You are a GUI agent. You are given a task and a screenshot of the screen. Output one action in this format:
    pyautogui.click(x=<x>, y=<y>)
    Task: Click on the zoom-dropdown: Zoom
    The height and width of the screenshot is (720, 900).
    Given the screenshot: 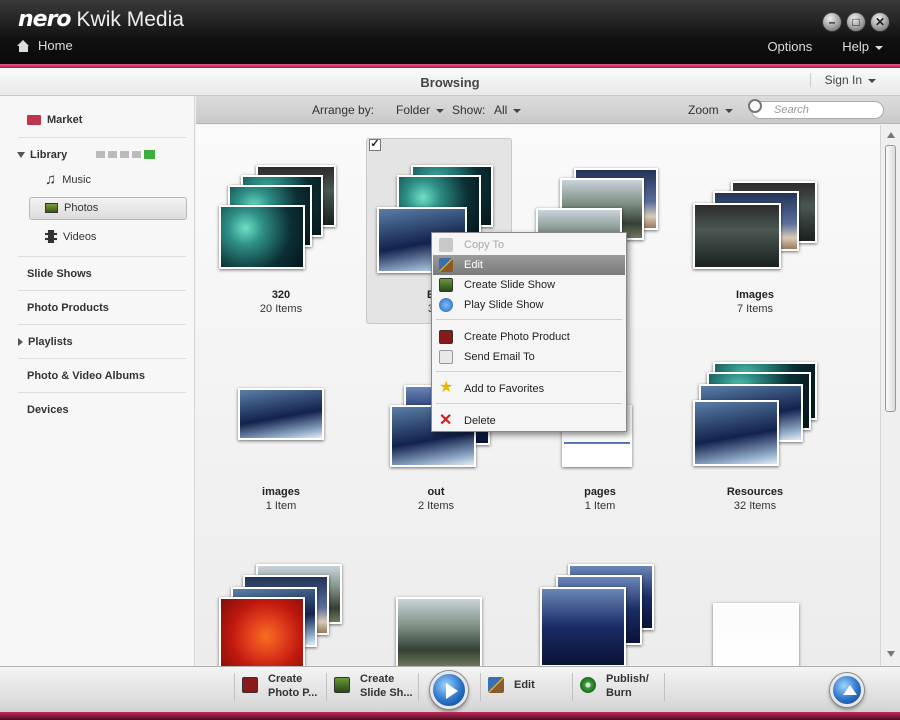 What is the action you would take?
    pyautogui.click(x=710, y=110)
    